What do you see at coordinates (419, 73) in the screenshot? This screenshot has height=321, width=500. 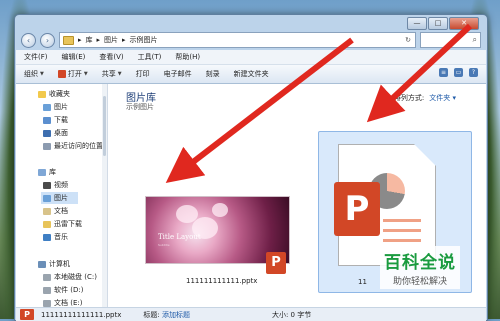 I see `red-arrow-right` at bounding box center [419, 73].